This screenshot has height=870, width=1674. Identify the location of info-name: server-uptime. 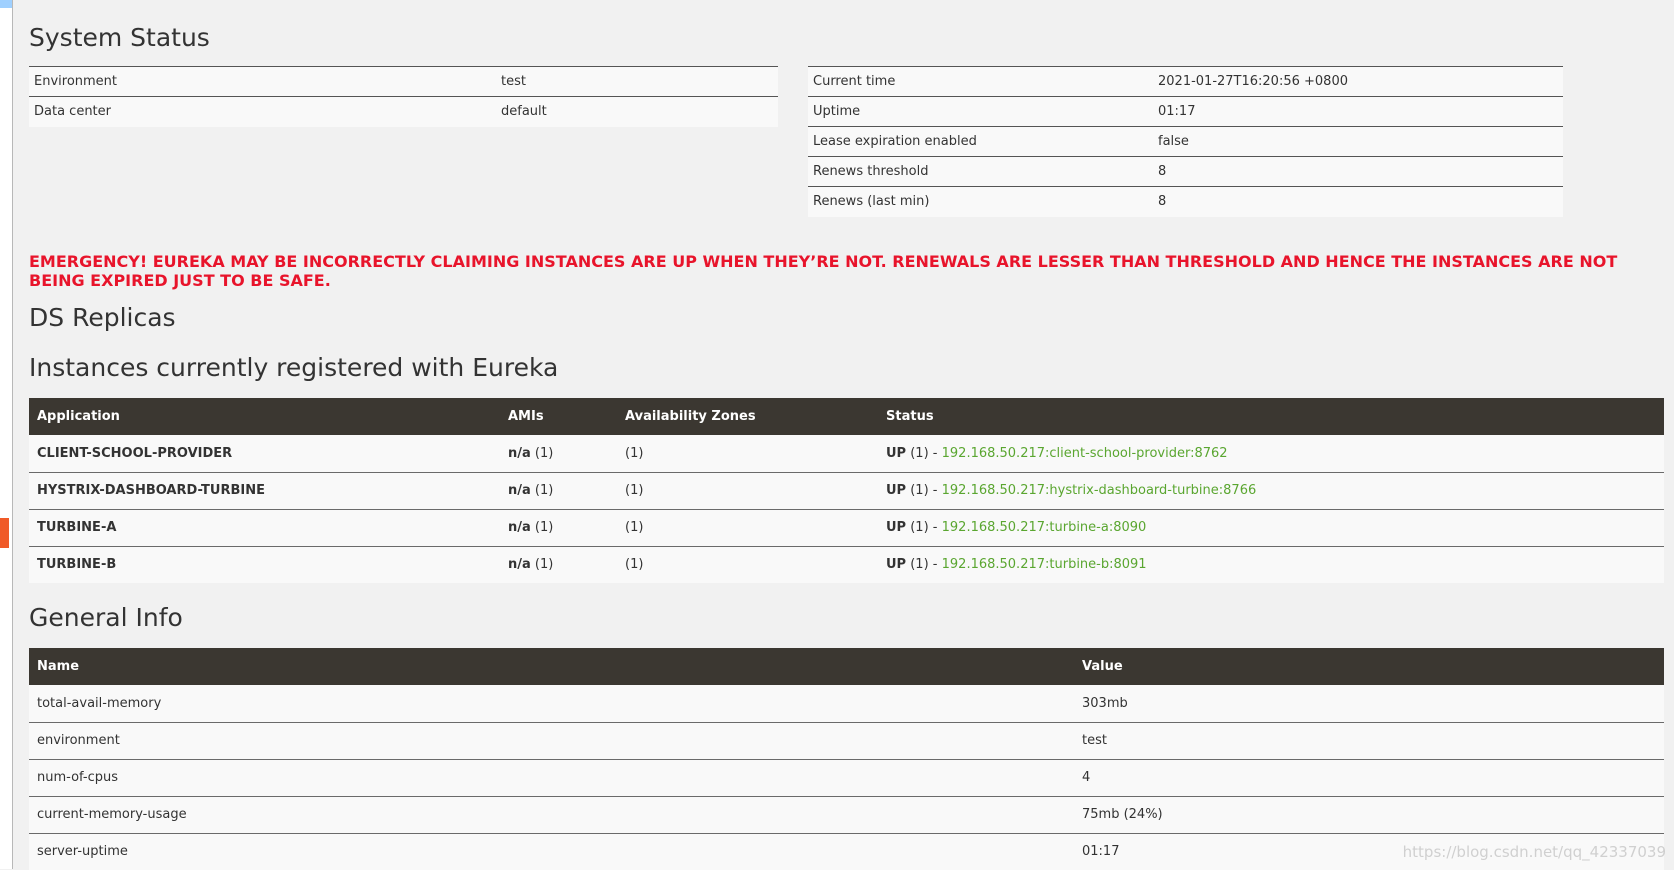
(551, 851).